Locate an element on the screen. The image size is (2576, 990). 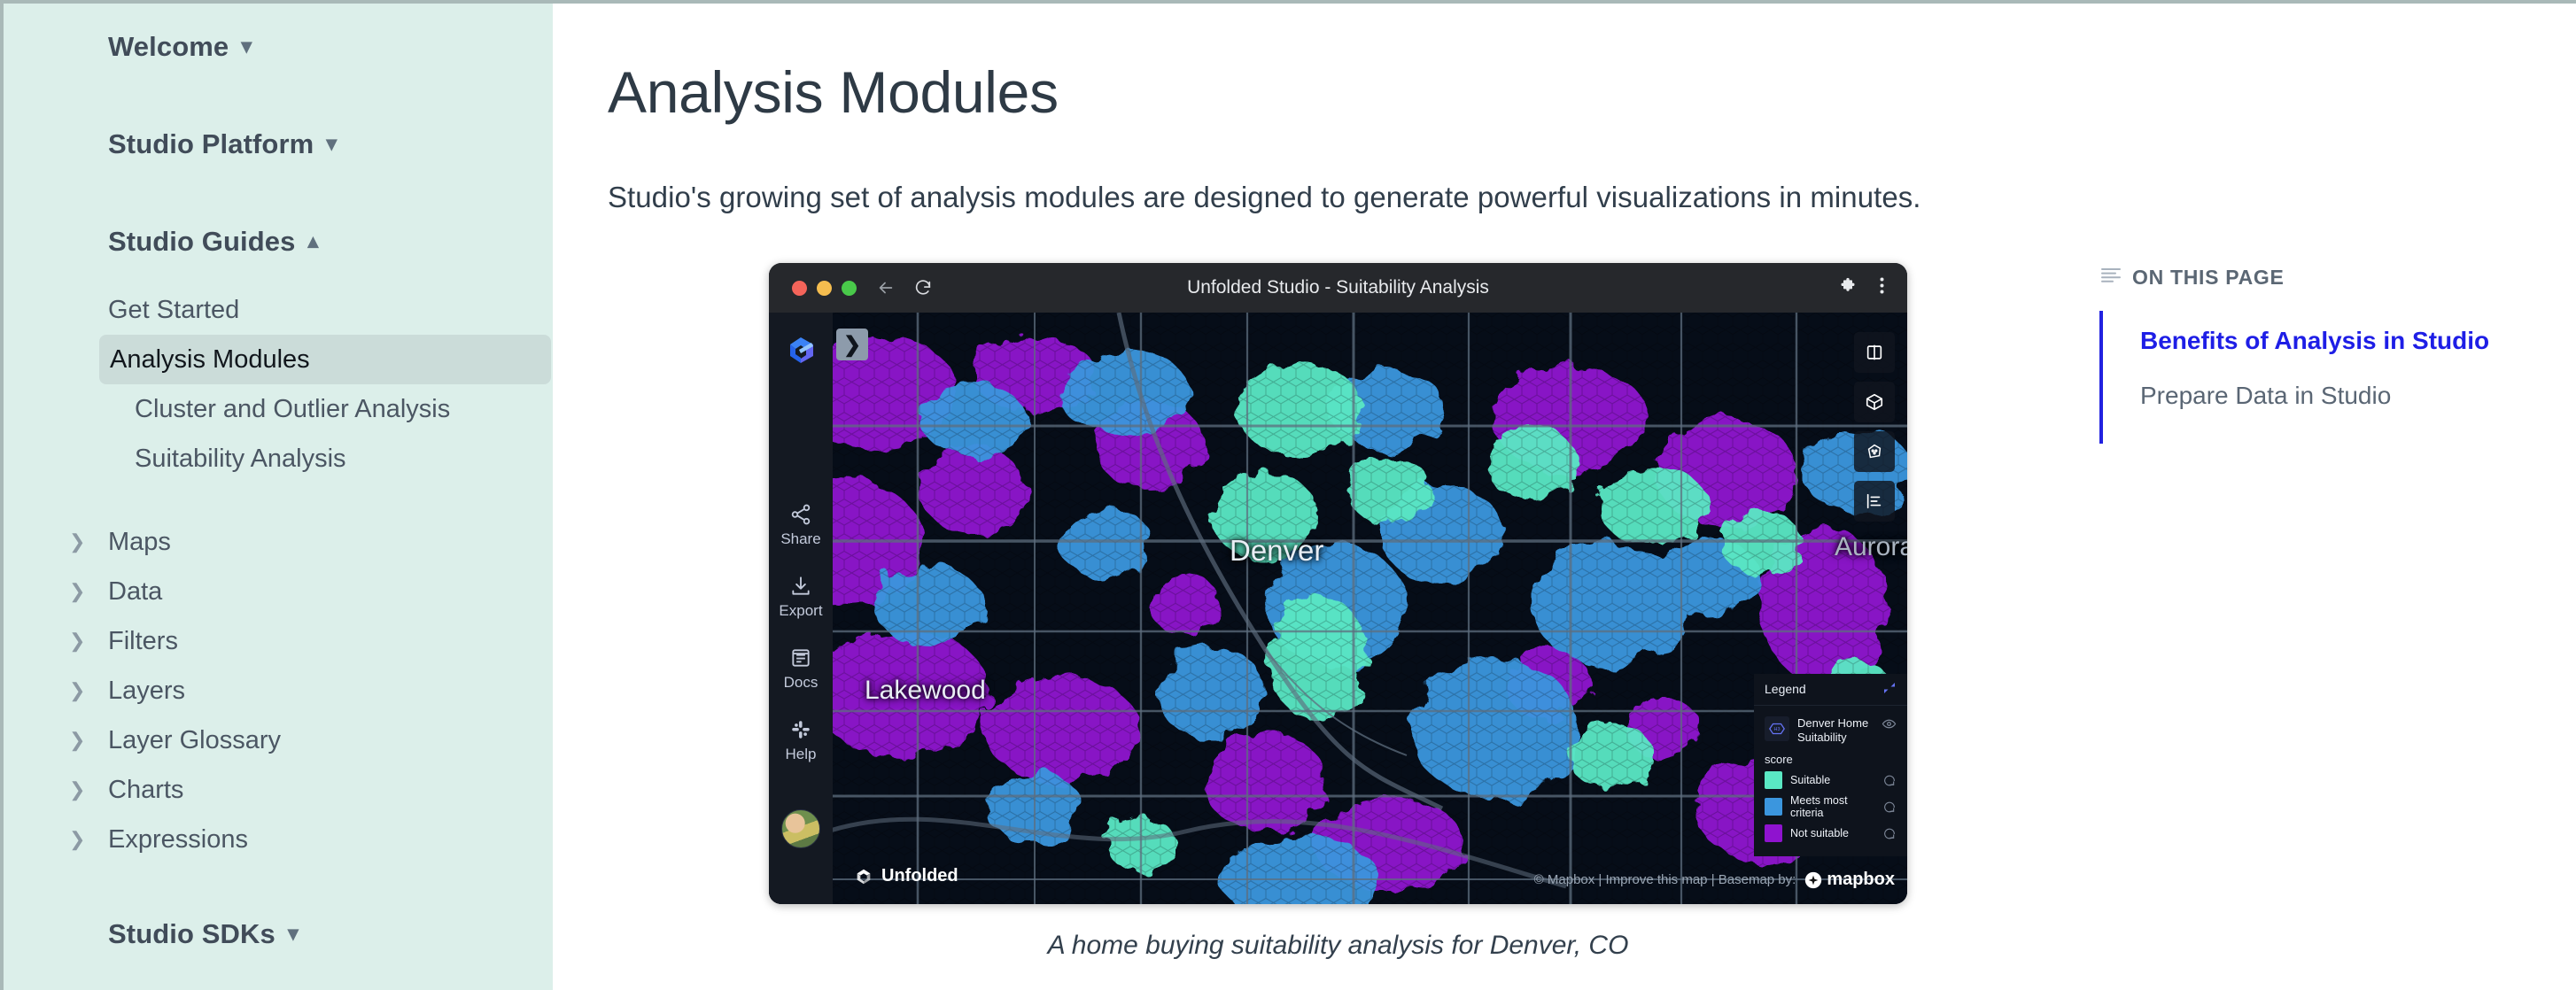
legend-entry: Meets most criteria is located at coordinates (1831, 806).